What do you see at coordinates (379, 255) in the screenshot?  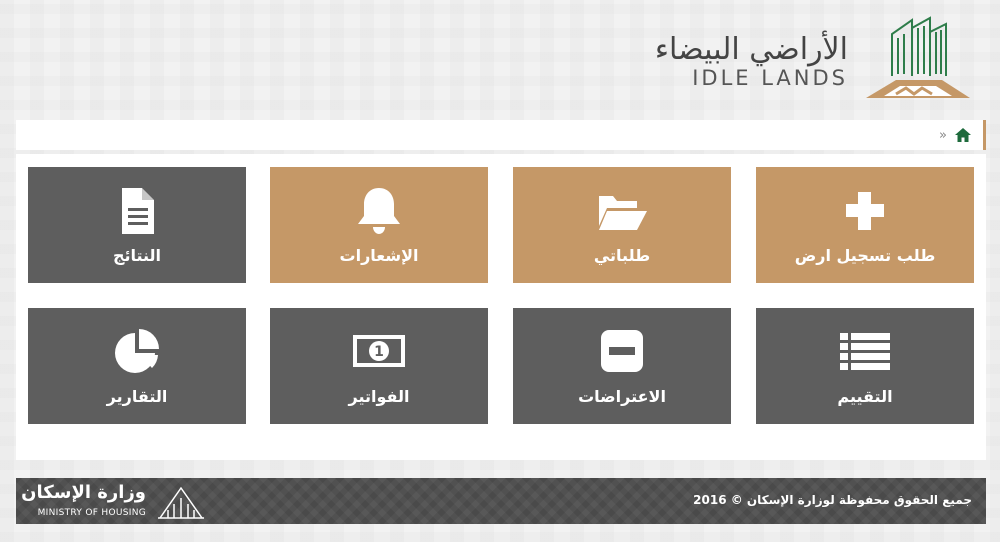 I see `tile-label: الإشعارات` at bounding box center [379, 255].